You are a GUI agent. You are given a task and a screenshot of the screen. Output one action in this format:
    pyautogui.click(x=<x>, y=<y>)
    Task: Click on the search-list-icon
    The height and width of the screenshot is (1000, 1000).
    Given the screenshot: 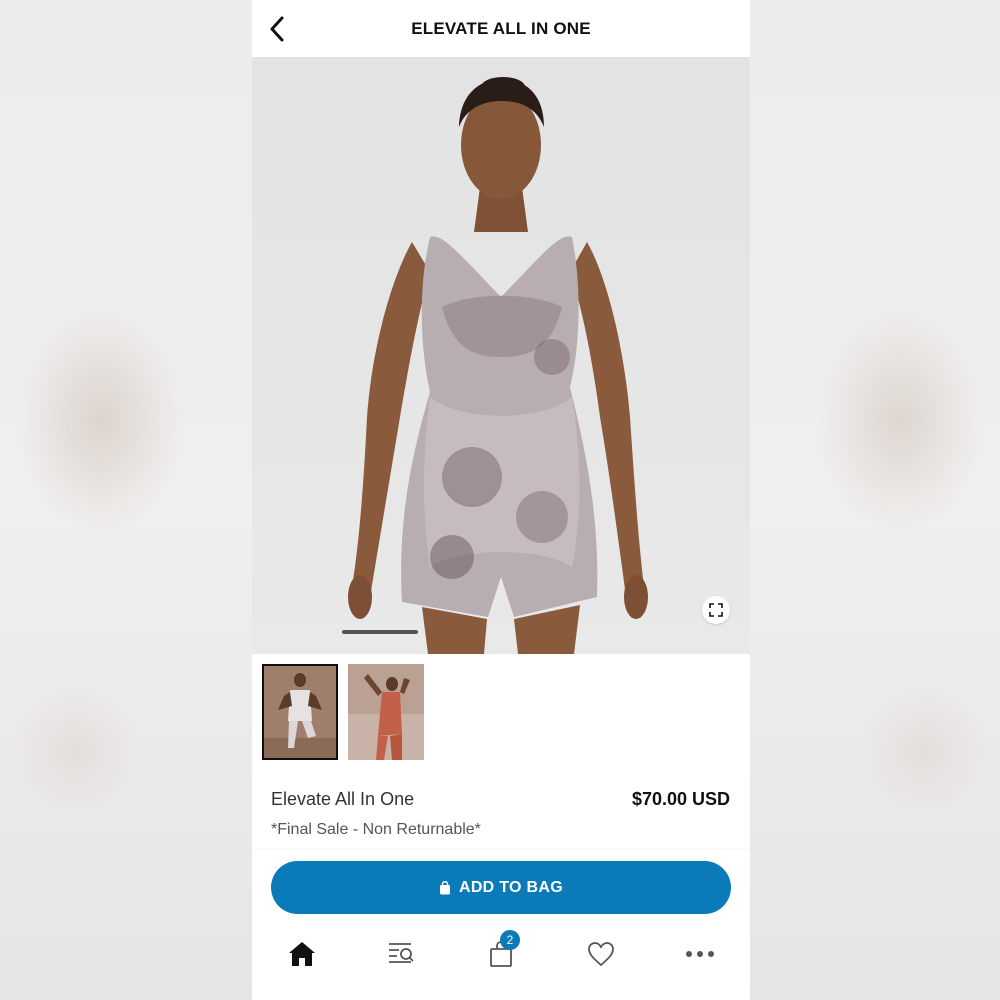 What is the action you would take?
    pyautogui.click(x=402, y=953)
    